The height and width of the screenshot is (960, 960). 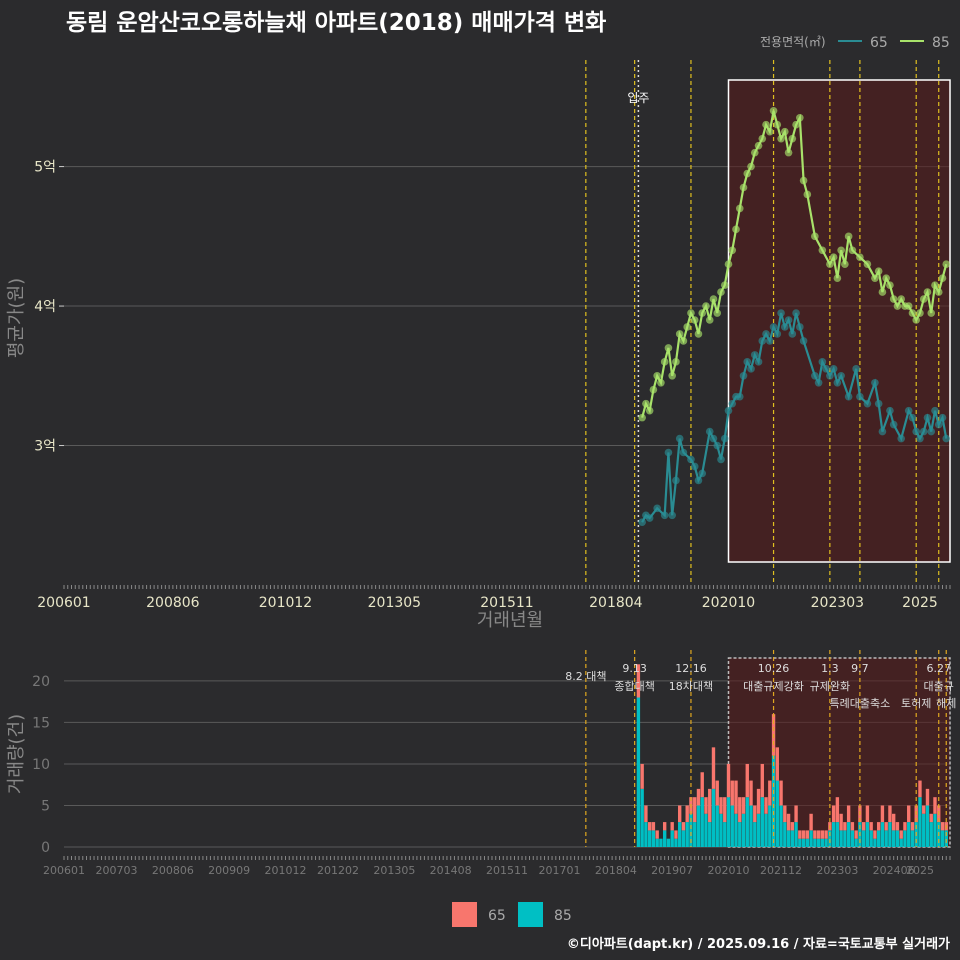 I want to click on volume-x-tick-label: 201511, so click(x=507, y=870).